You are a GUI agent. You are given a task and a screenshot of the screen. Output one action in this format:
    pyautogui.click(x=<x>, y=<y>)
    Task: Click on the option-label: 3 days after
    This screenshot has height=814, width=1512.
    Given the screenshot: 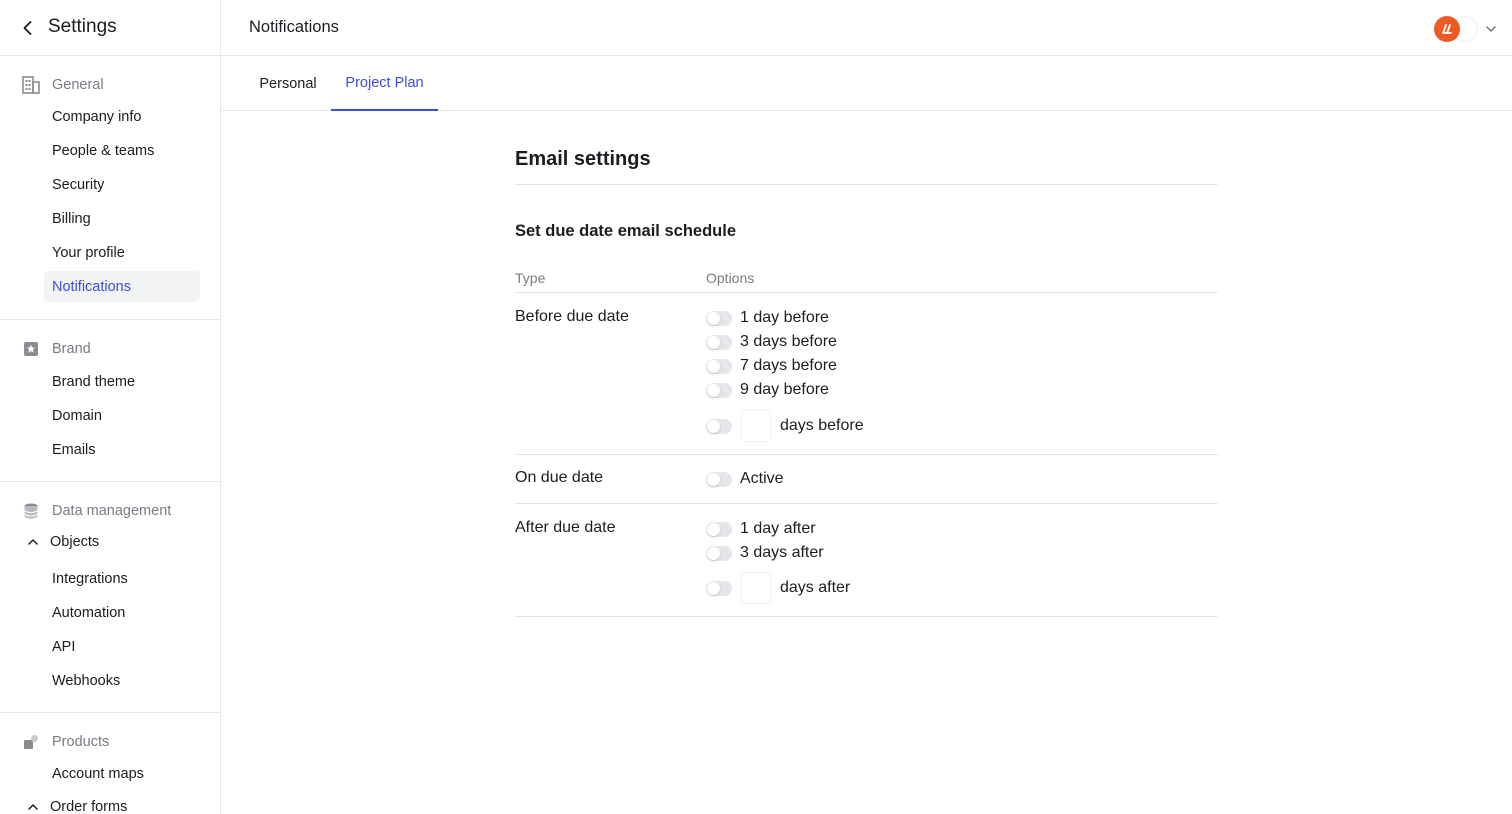 What is the action you would take?
    pyautogui.click(x=782, y=552)
    